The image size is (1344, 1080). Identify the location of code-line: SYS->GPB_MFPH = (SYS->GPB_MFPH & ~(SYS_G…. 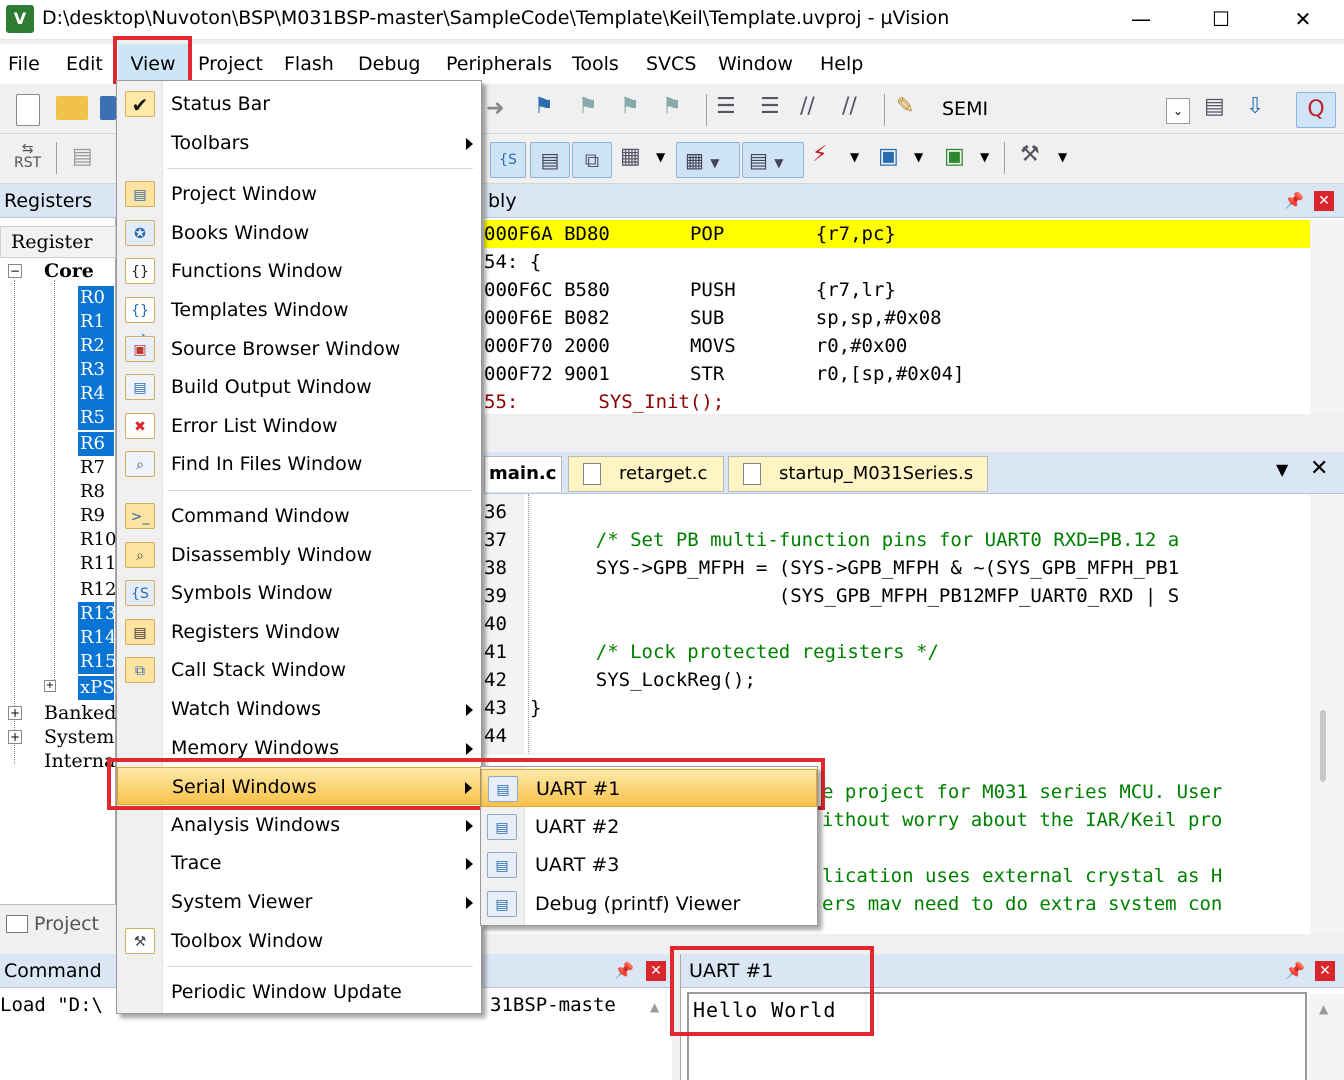
(930, 568).